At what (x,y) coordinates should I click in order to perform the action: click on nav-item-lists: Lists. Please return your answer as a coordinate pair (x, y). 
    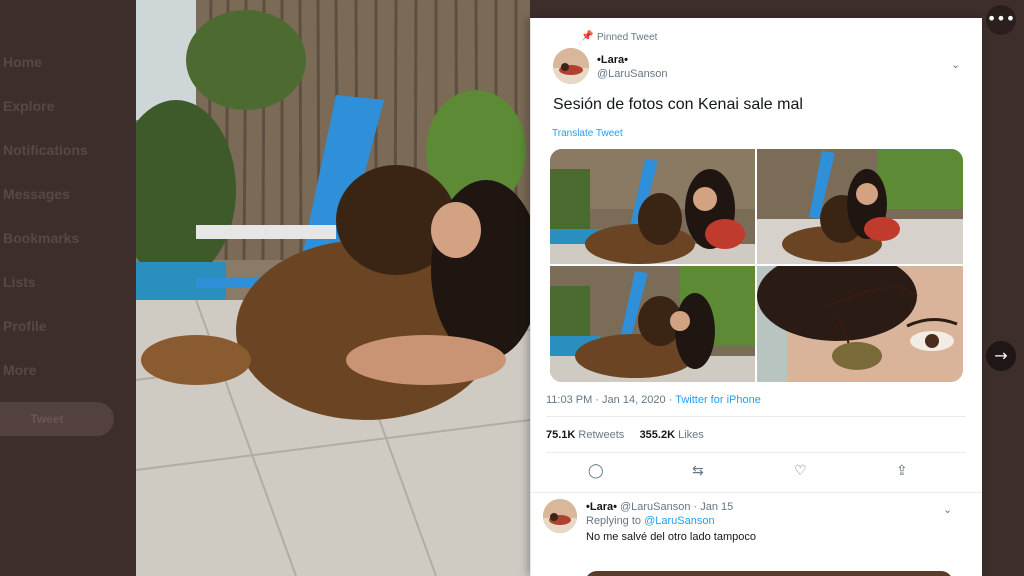
    Looking at the image, I should click on (67, 282).